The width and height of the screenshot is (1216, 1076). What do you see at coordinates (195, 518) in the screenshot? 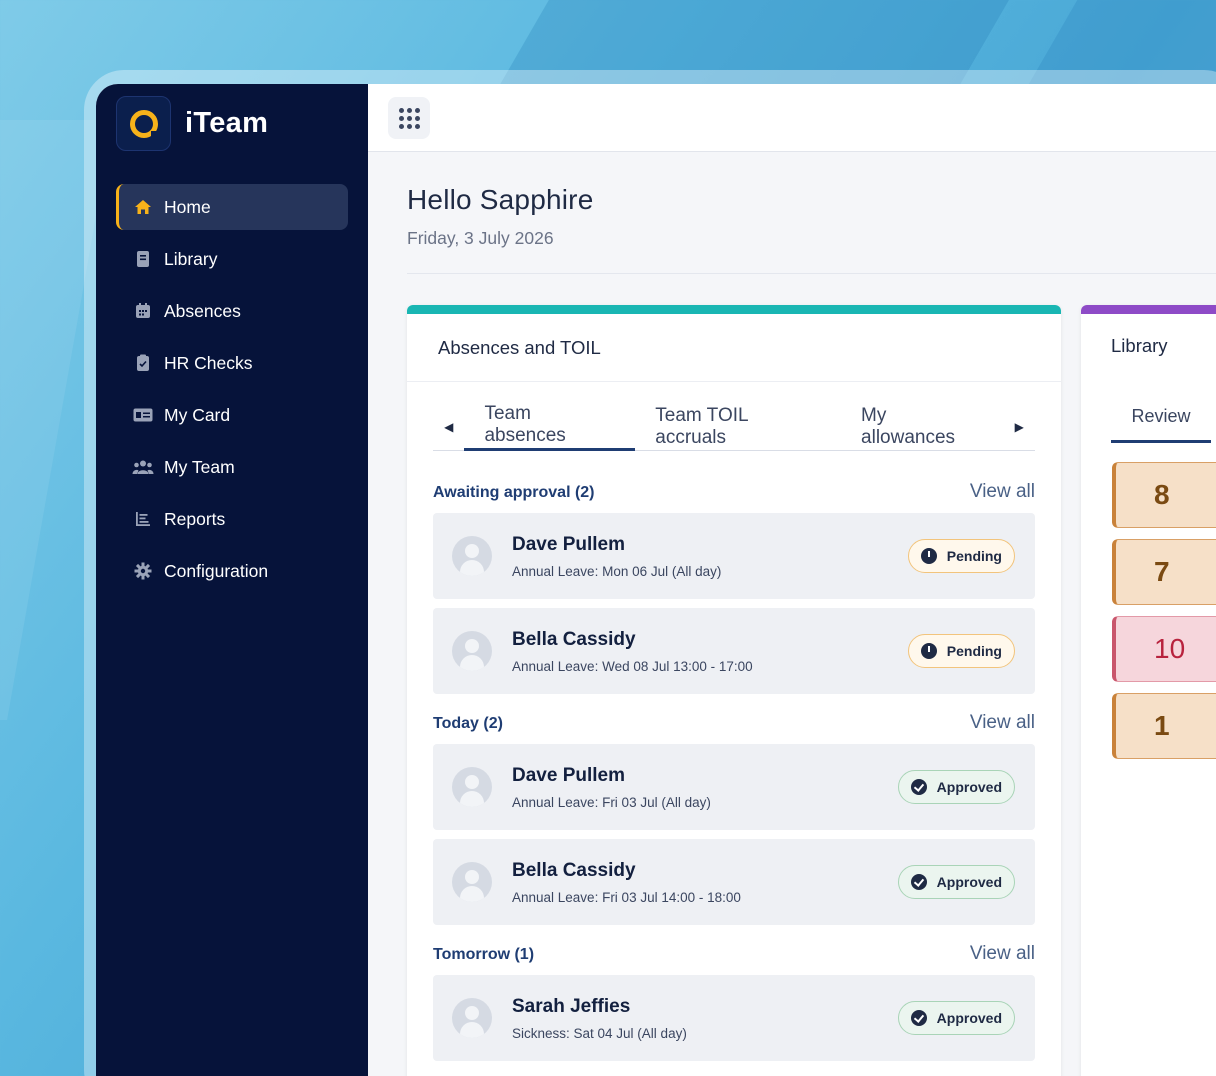
I see `sidebar-item-label: Reports` at bounding box center [195, 518].